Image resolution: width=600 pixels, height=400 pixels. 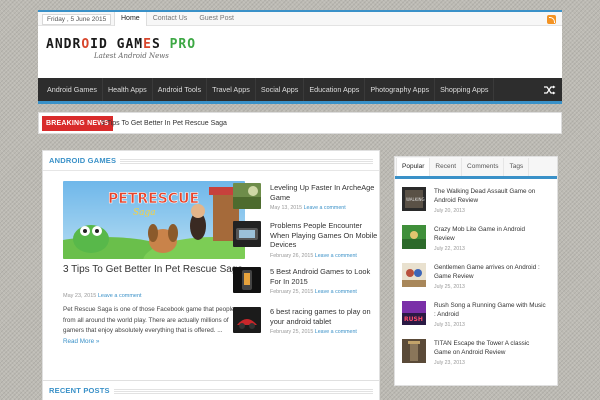 What do you see at coordinates (326, 276) in the screenshot?
I see `post-title: 5 Best Android Games to Look For In 2015` at bounding box center [326, 276].